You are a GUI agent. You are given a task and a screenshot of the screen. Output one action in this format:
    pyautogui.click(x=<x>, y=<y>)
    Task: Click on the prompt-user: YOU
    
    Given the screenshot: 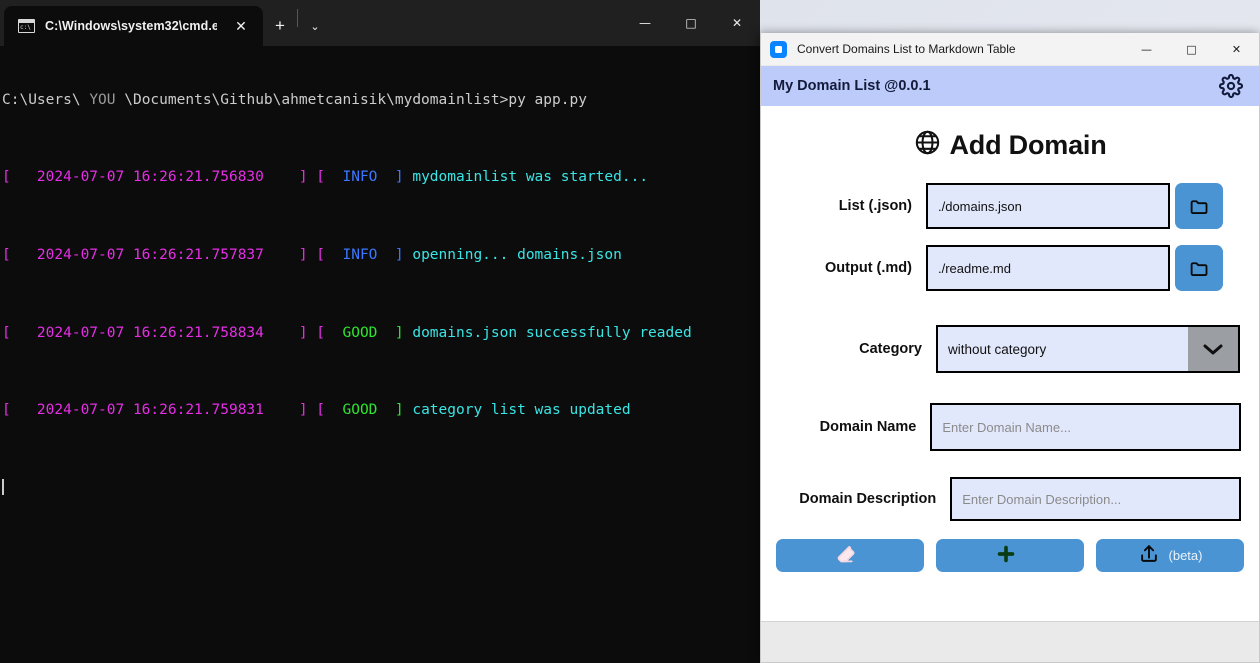 What is the action you would take?
    pyautogui.click(x=102, y=99)
    